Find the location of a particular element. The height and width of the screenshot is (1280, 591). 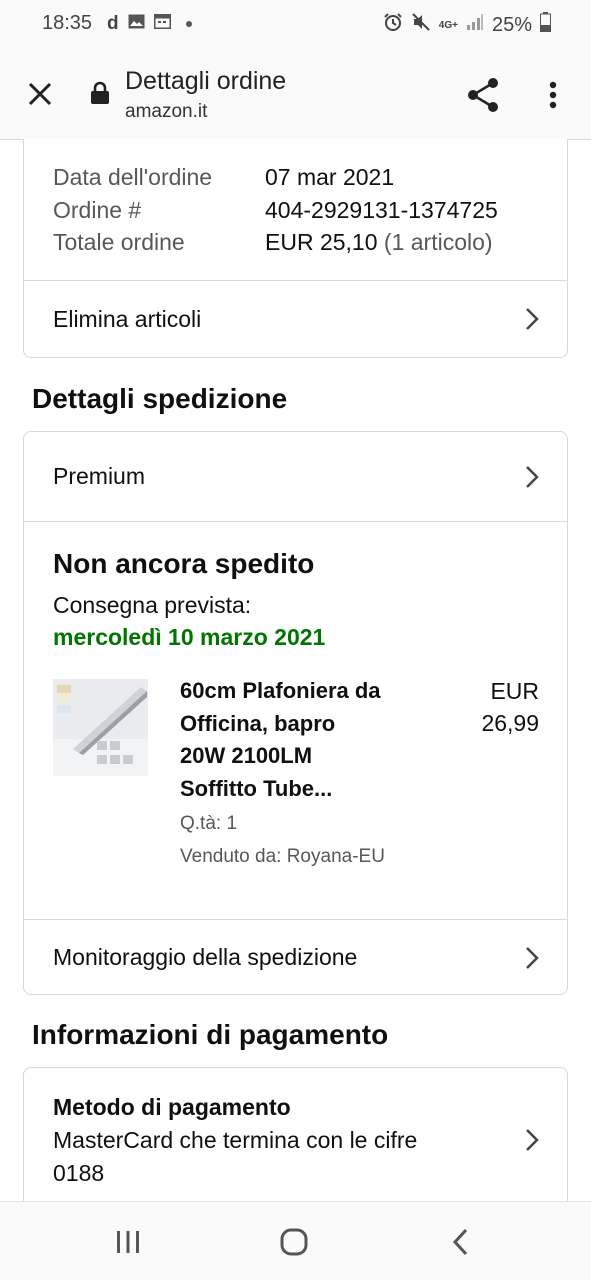

product-price: EUR 26,99 is located at coordinates (510, 707).